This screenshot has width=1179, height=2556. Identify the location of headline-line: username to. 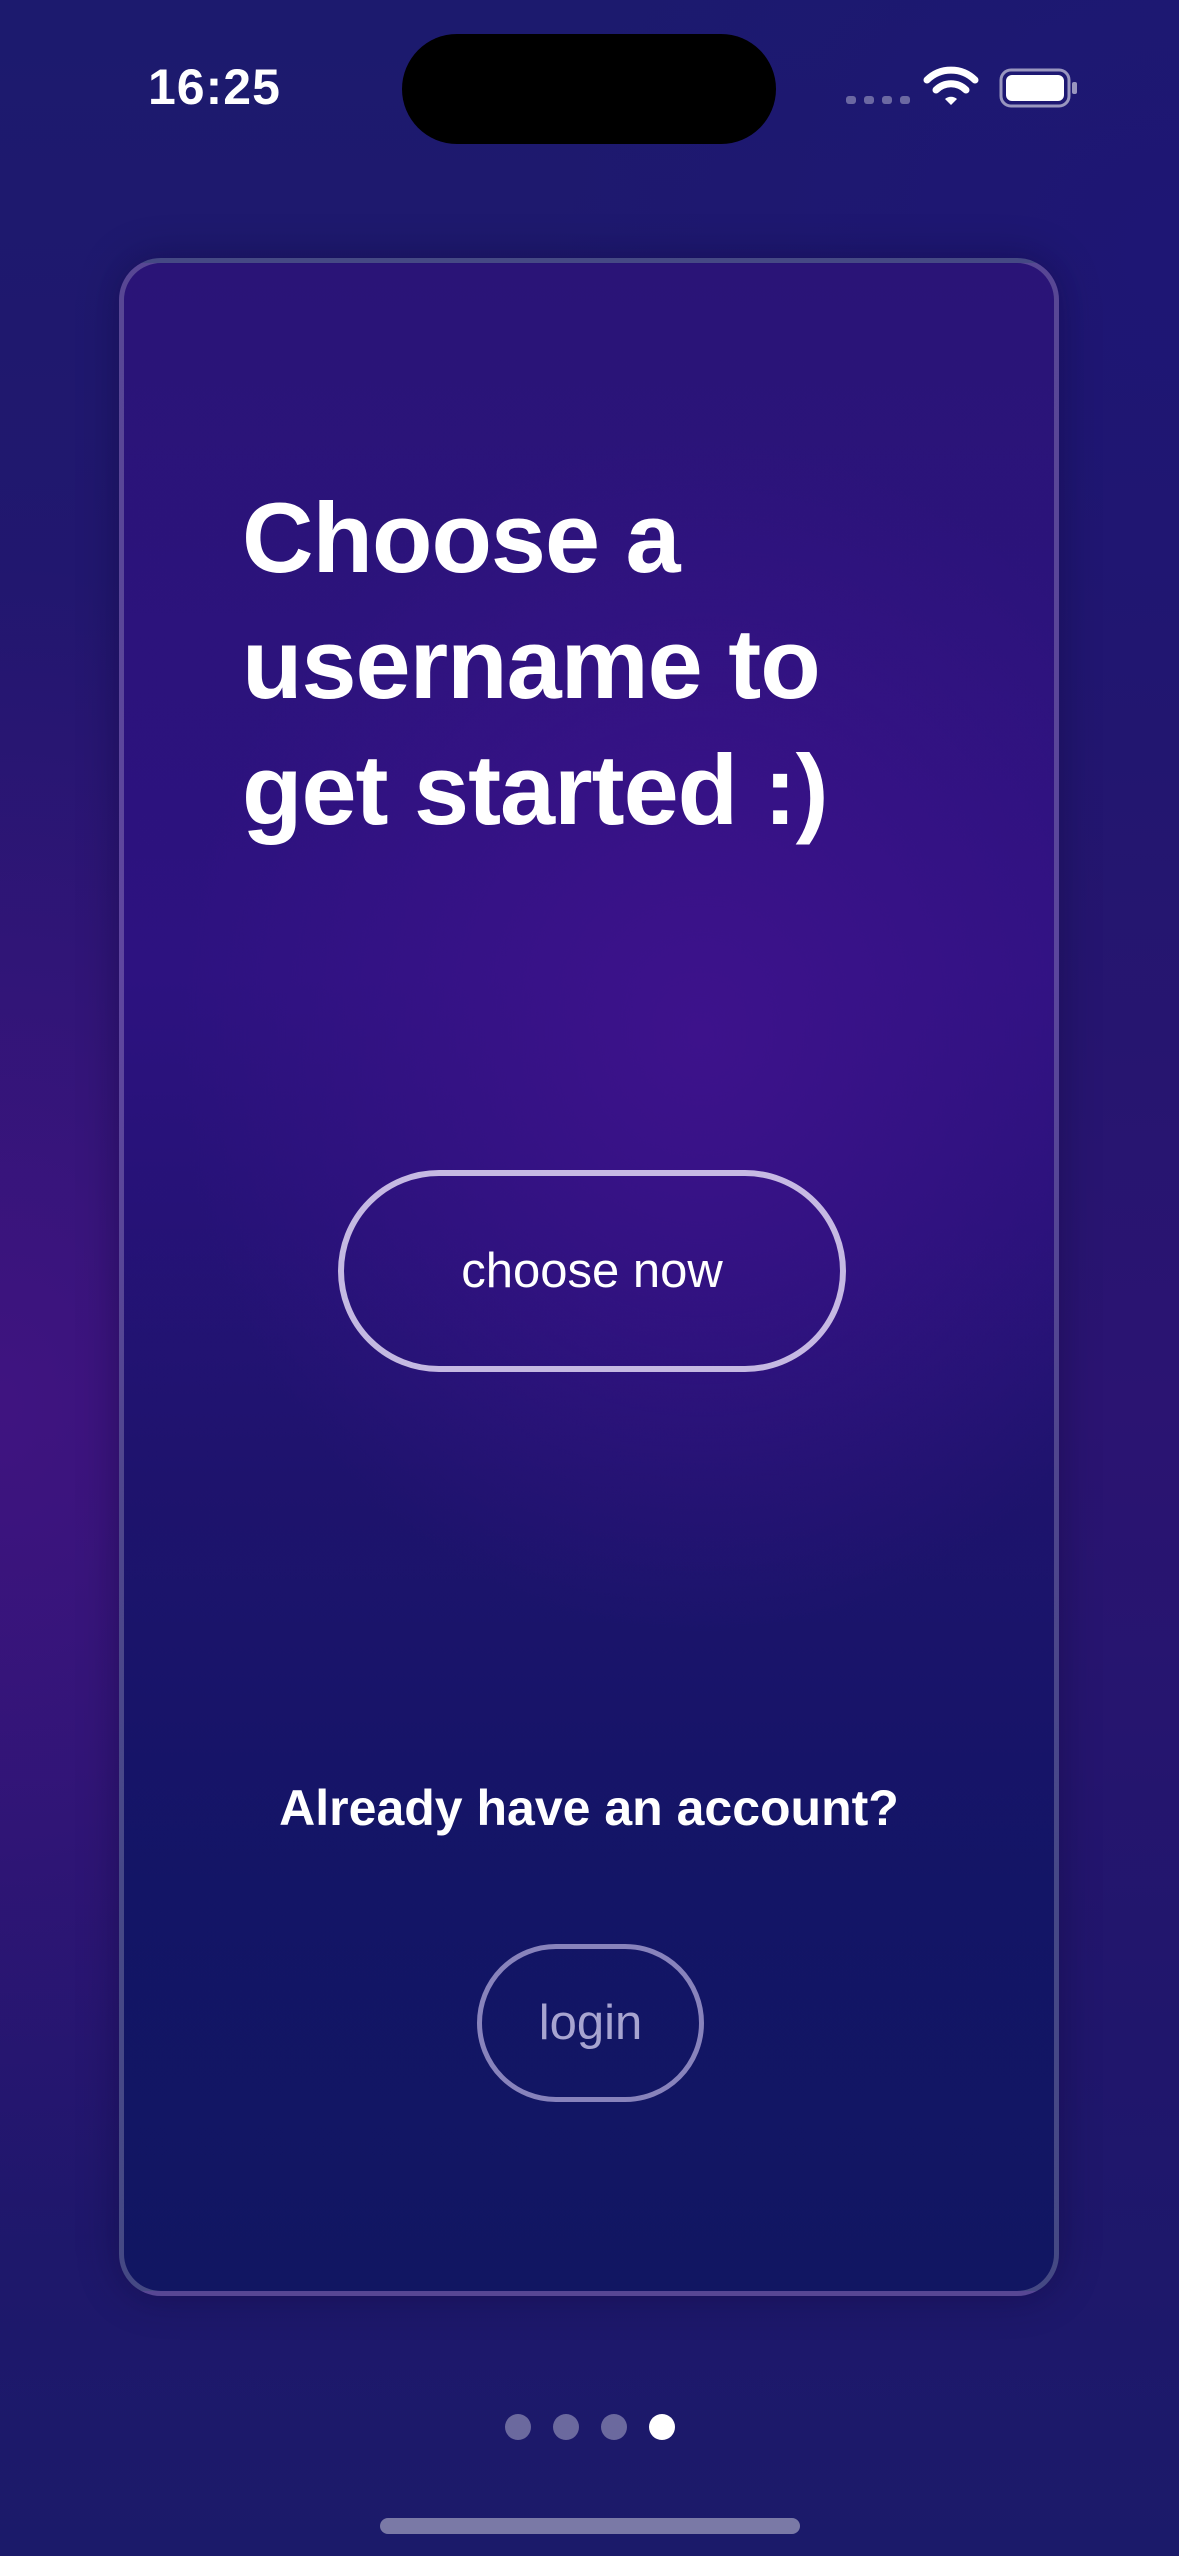
(531, 663).